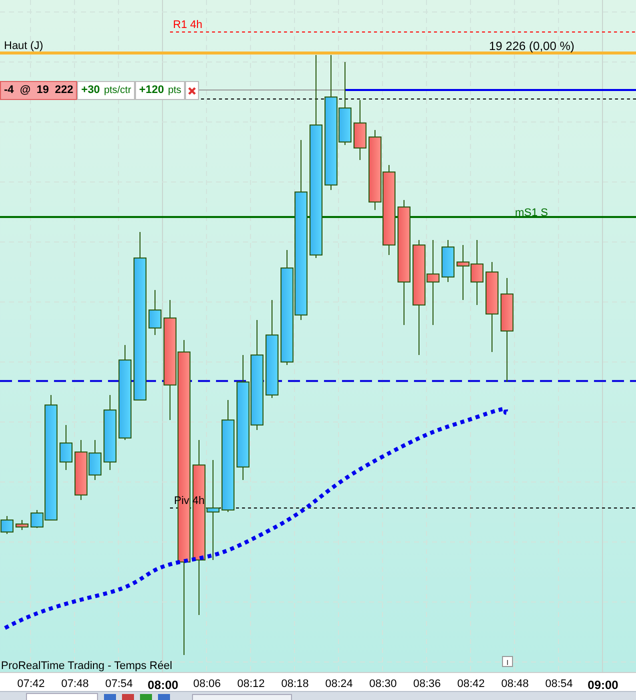 The height and width of the screenshot is (700, 636). What do you see at coordinates (507, 661) in the screenshot?
I see `info-icon` at bounding box center [507, 661].